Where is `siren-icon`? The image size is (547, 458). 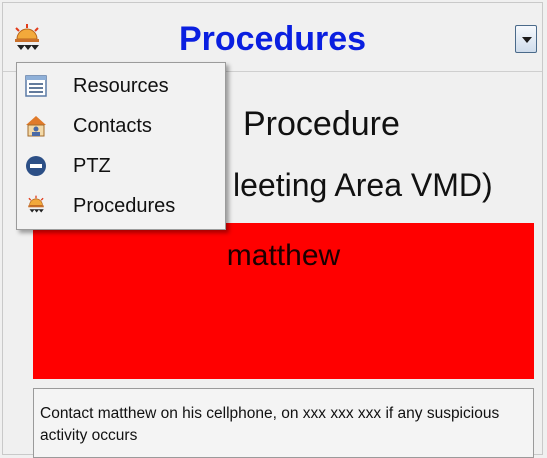
siren-icon is located at coordinates (36, 206).